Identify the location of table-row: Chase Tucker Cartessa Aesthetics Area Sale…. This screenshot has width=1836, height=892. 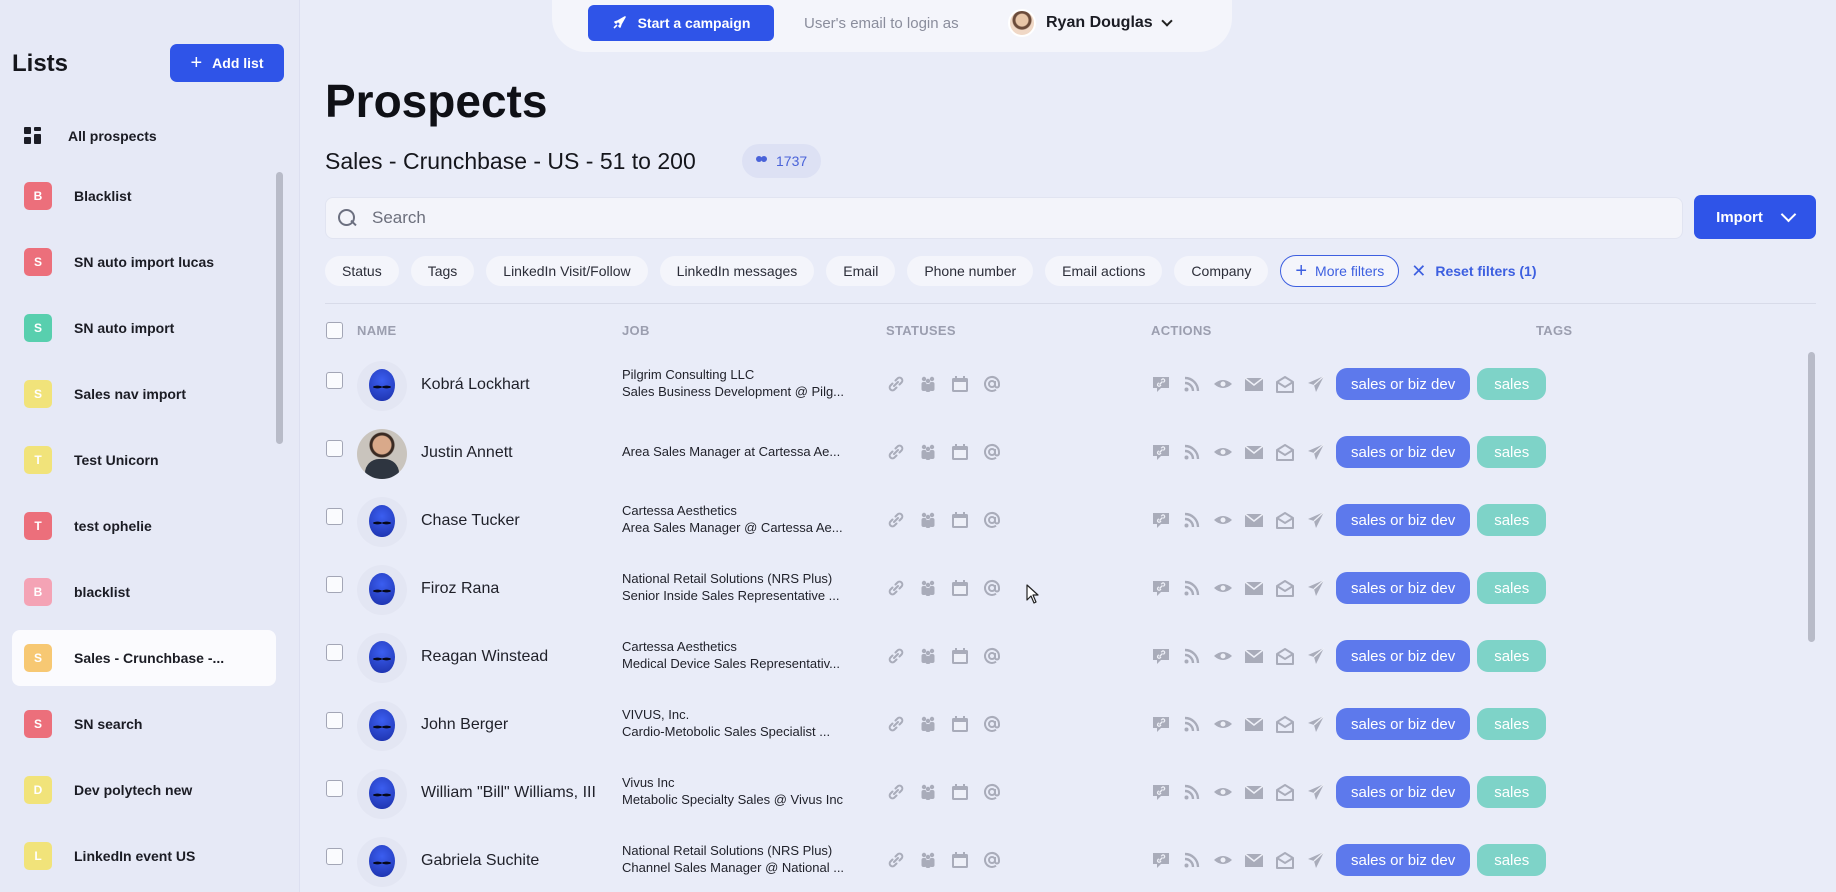
(1065, 522).